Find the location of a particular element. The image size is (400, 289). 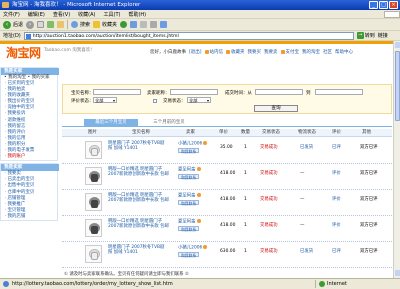

time-to-input is located at coordinates (339, 92).